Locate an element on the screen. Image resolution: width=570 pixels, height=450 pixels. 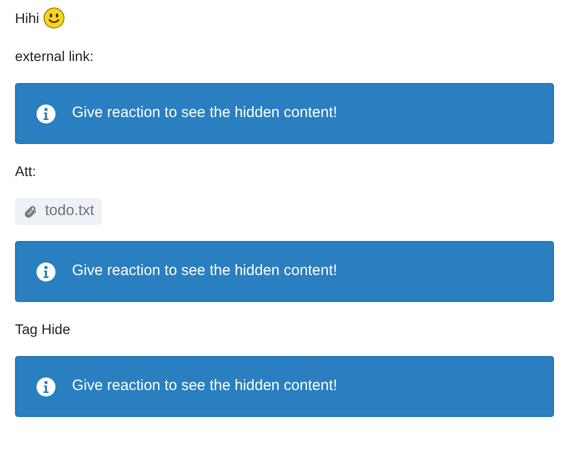
label-text: Tag Hide is located at coordinates (42, 329).